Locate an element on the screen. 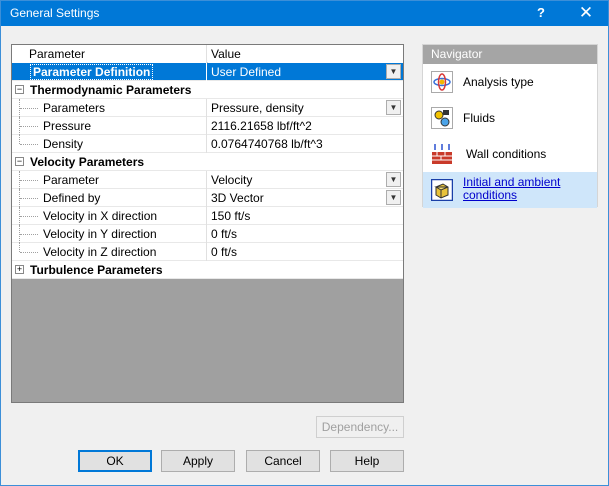 This screenshot has height=486, width=609. row-label: Parameter Definition is located at coordinates (92, 72).